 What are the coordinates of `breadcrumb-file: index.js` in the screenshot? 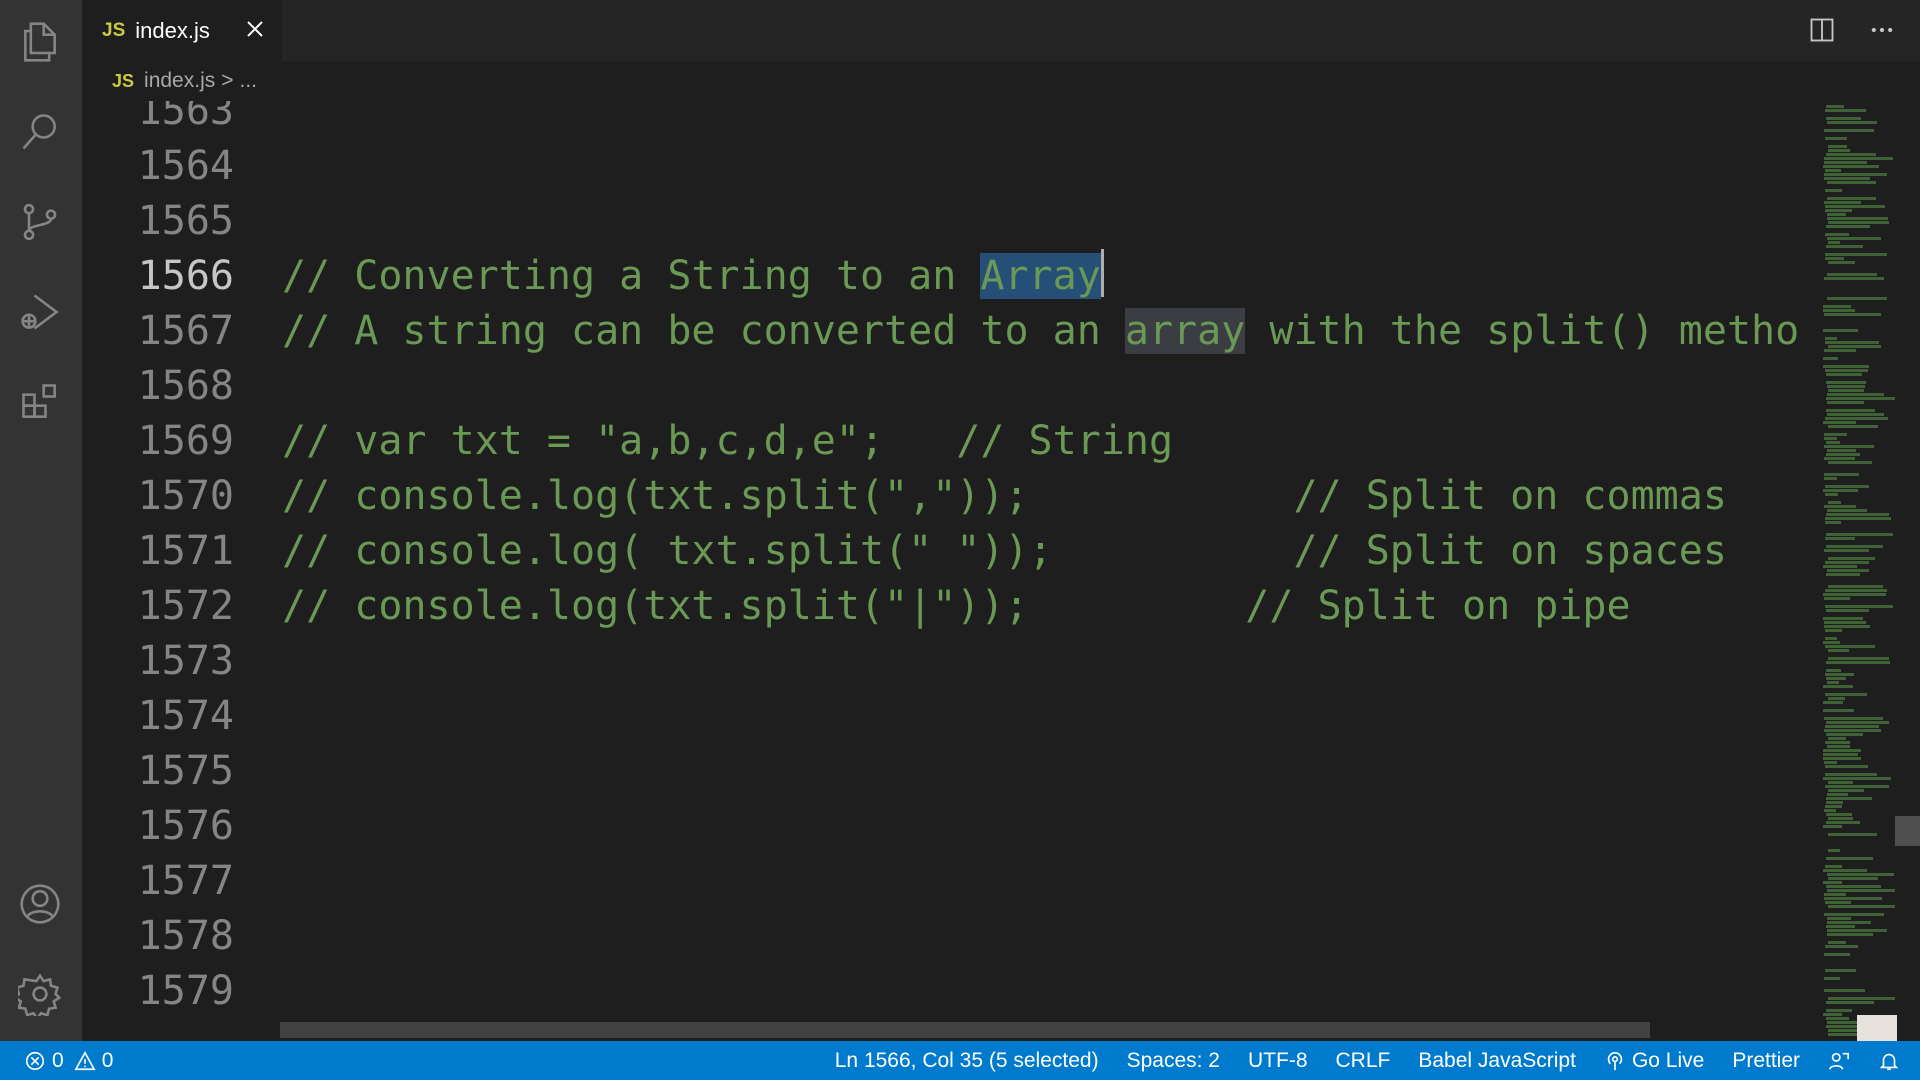 It's located at (179, 81).